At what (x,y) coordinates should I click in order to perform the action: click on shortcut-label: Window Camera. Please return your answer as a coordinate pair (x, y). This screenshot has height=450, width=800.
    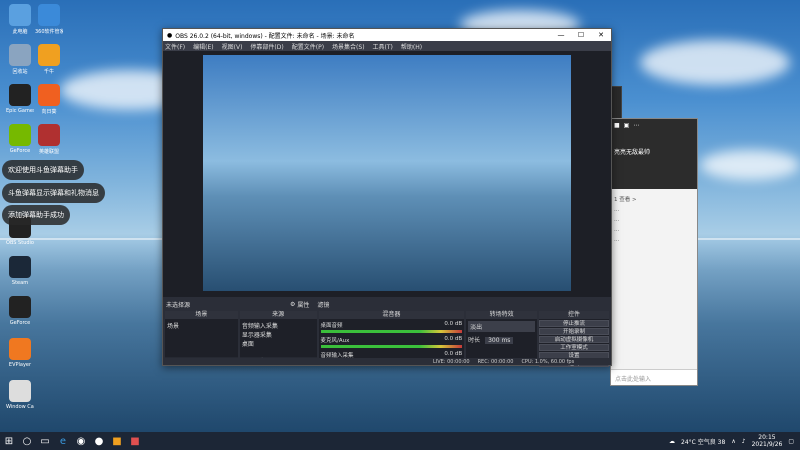
    Looking at the image, I should click on (20, 407).